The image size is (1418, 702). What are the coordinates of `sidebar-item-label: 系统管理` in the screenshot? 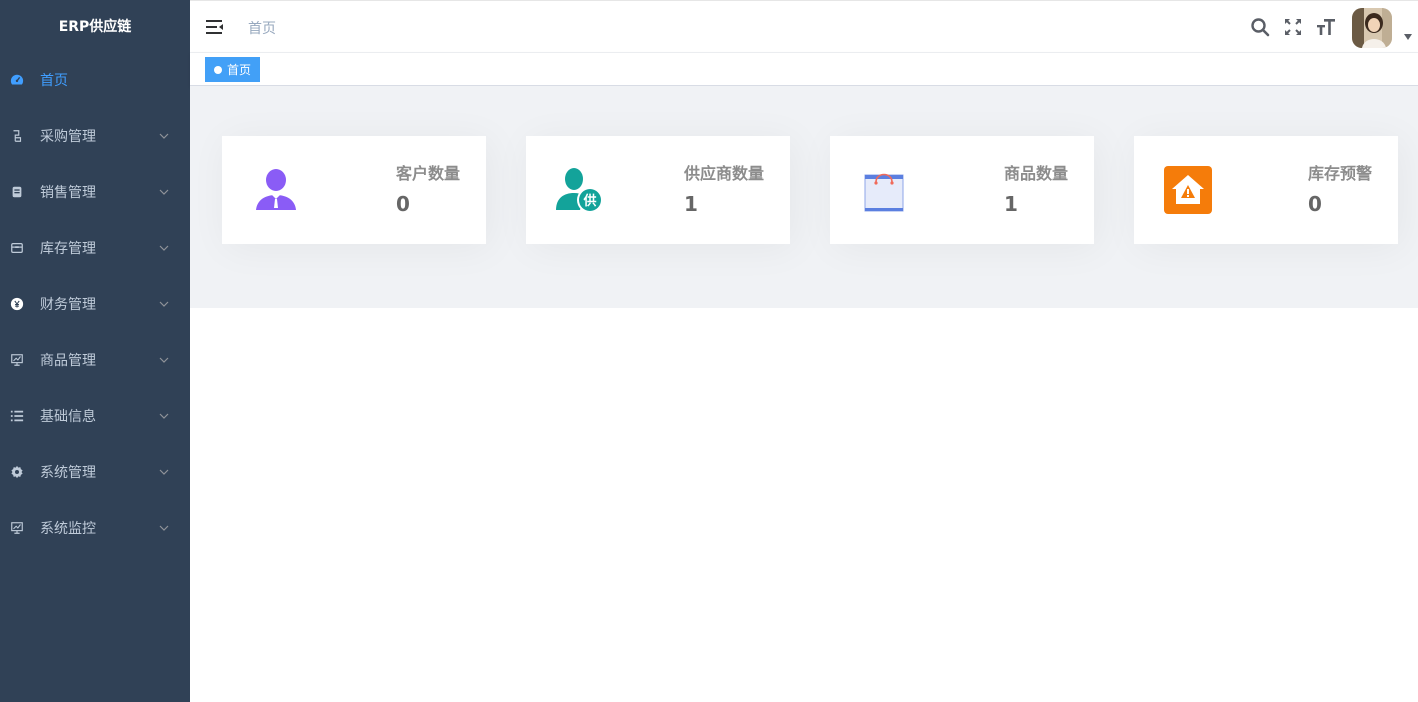 It's located at (68, 473).